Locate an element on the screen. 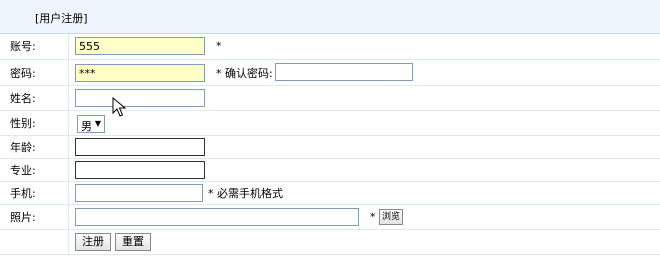 Image resolution: width=660 pixels, height=280 pixels. photo-label: 照片: is located at coordinates (23, 217).